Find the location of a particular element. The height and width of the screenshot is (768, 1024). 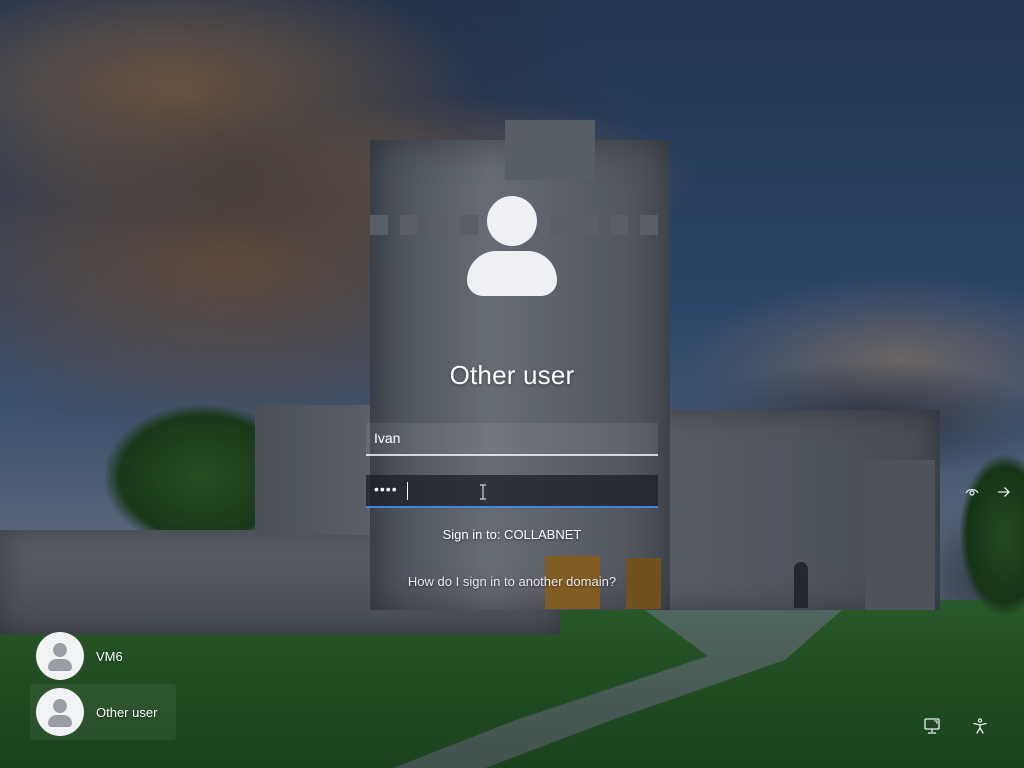

reveal-password-button is located at coordinates (972, 492).